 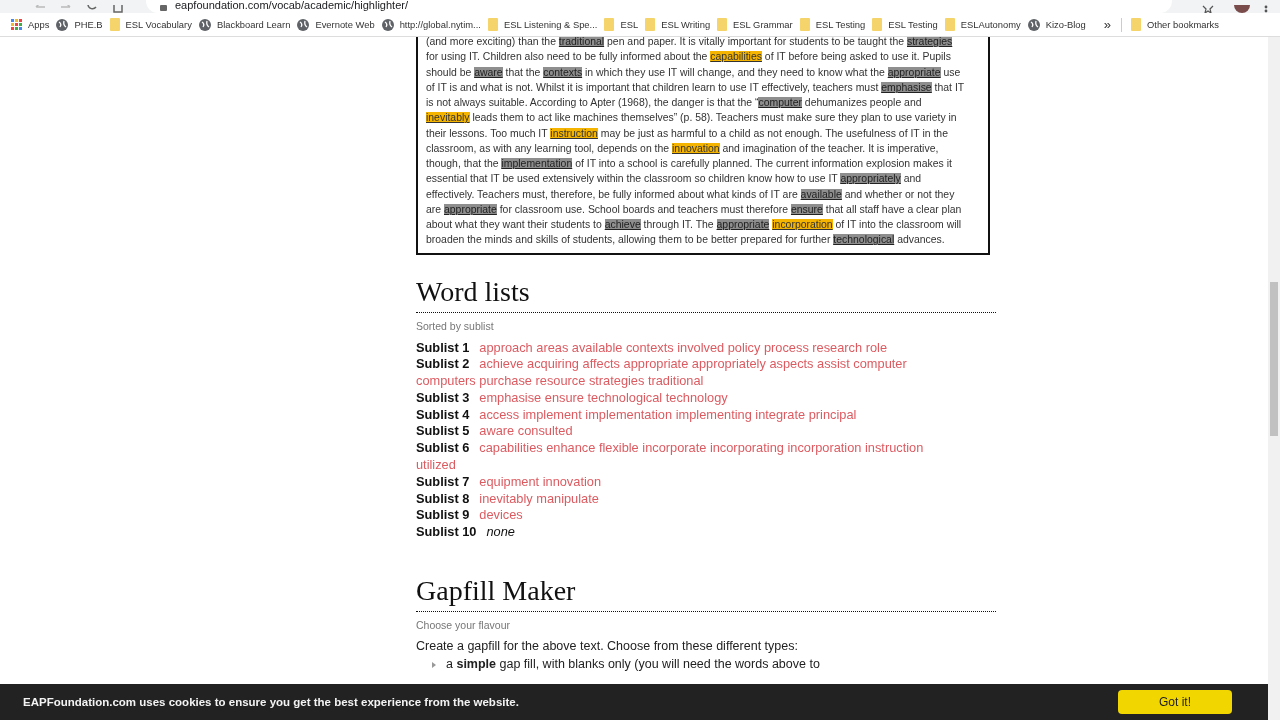 What do you see at coordinates (786, 347) in the screenshot?
I see `word-link: process` at bounding box center [786, 347].